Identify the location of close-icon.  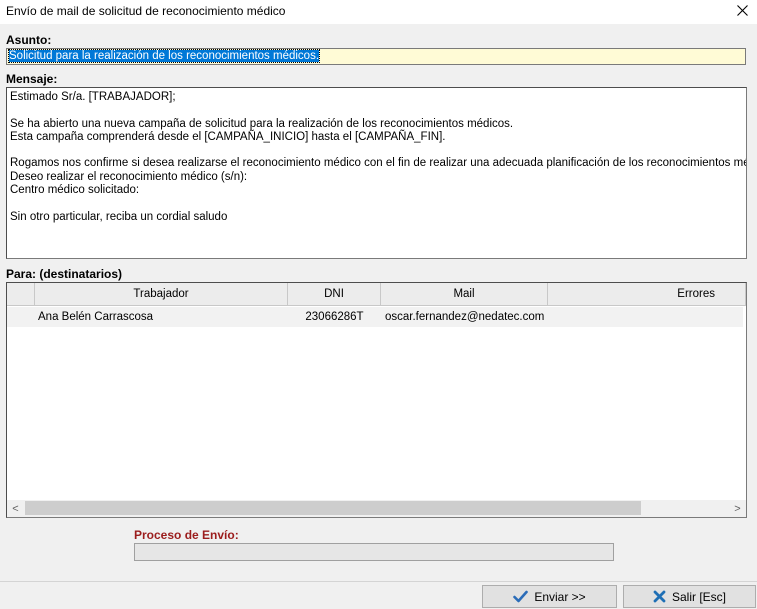
(742, 12).